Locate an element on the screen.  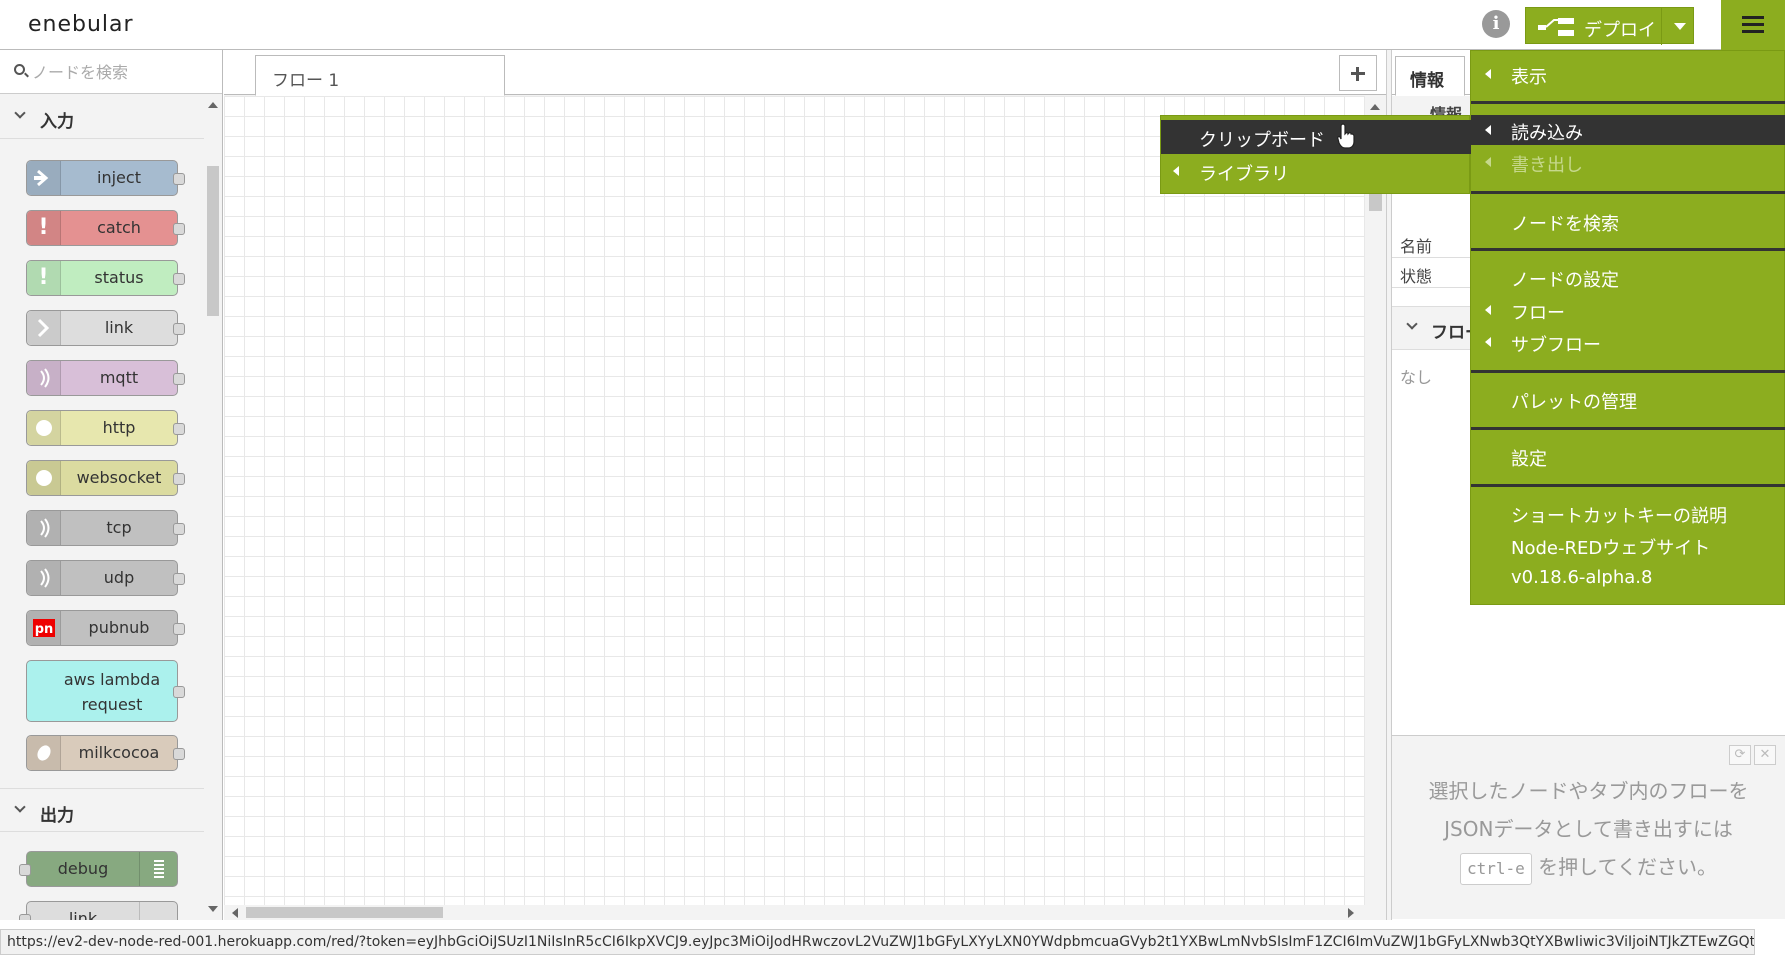
menu-item-flows: フロー is located at coordinates (1628, 310).